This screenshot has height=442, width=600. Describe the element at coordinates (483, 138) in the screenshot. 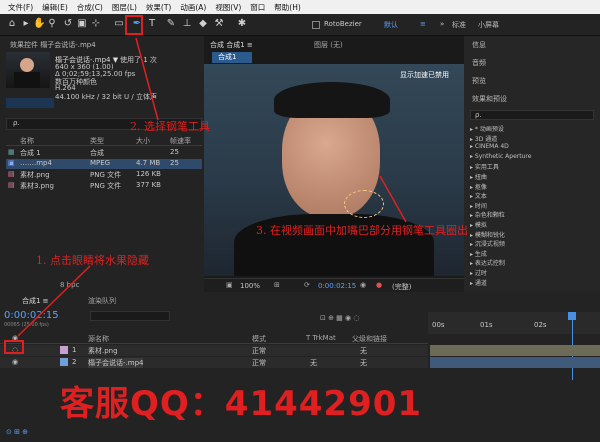

I see `effect-category: ▸ 3D 通道` at that location.